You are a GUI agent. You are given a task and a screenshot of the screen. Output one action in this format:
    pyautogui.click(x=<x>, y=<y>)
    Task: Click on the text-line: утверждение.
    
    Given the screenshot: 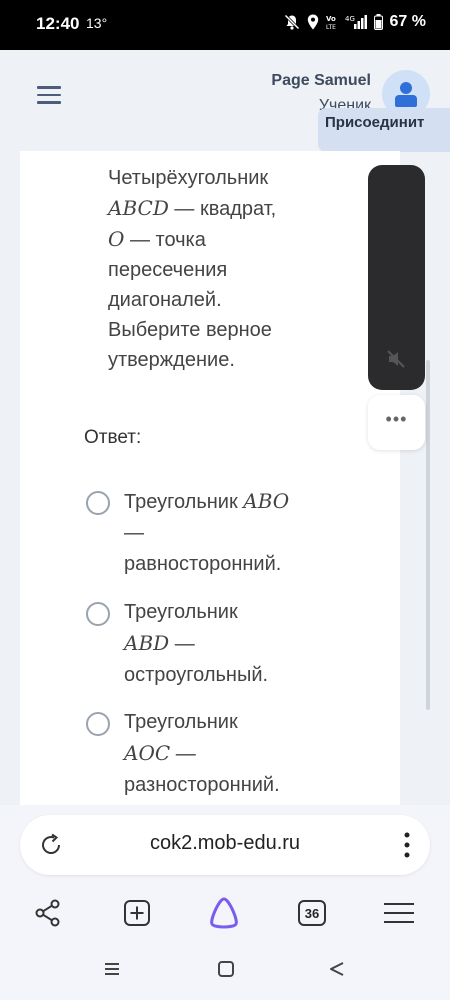 What is the action you would take?
    pyautogui.click(x=218, y=360)
    